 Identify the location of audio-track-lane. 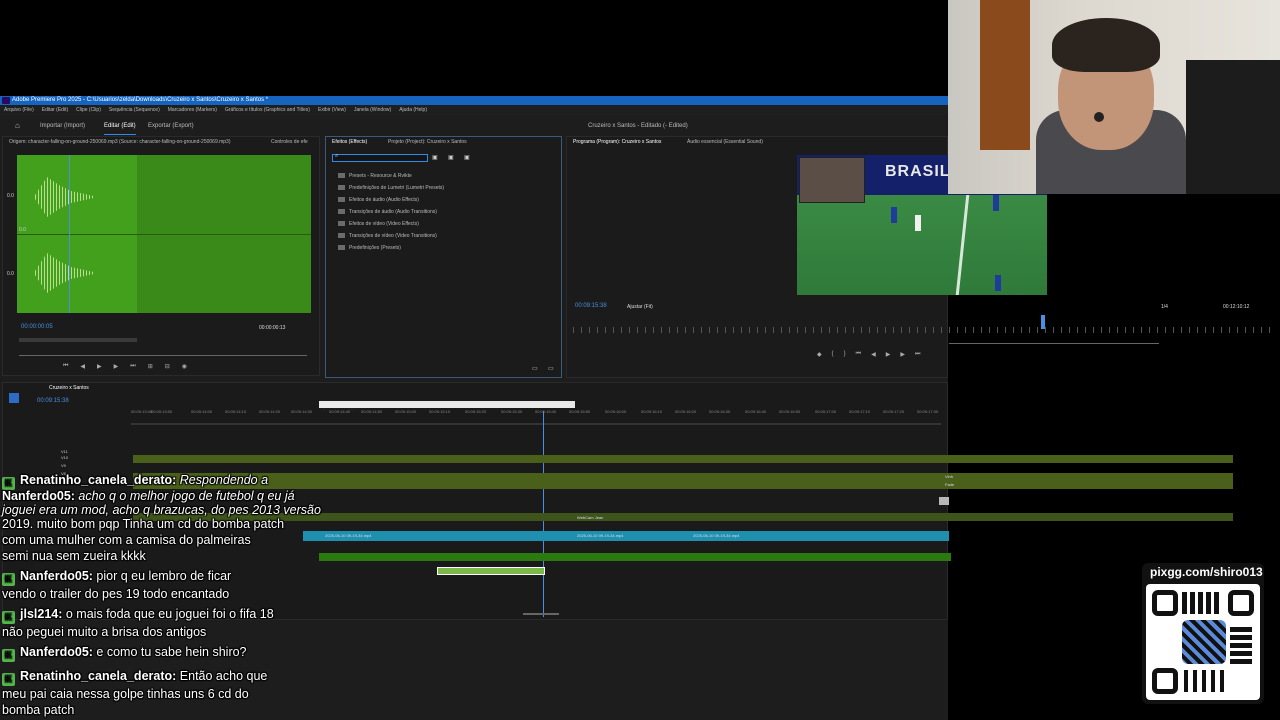
(626, 536).